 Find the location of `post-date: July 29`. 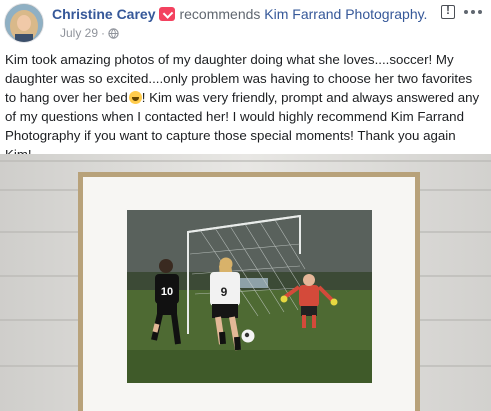

post-date: July 29 is located at coordinates (79, 33).